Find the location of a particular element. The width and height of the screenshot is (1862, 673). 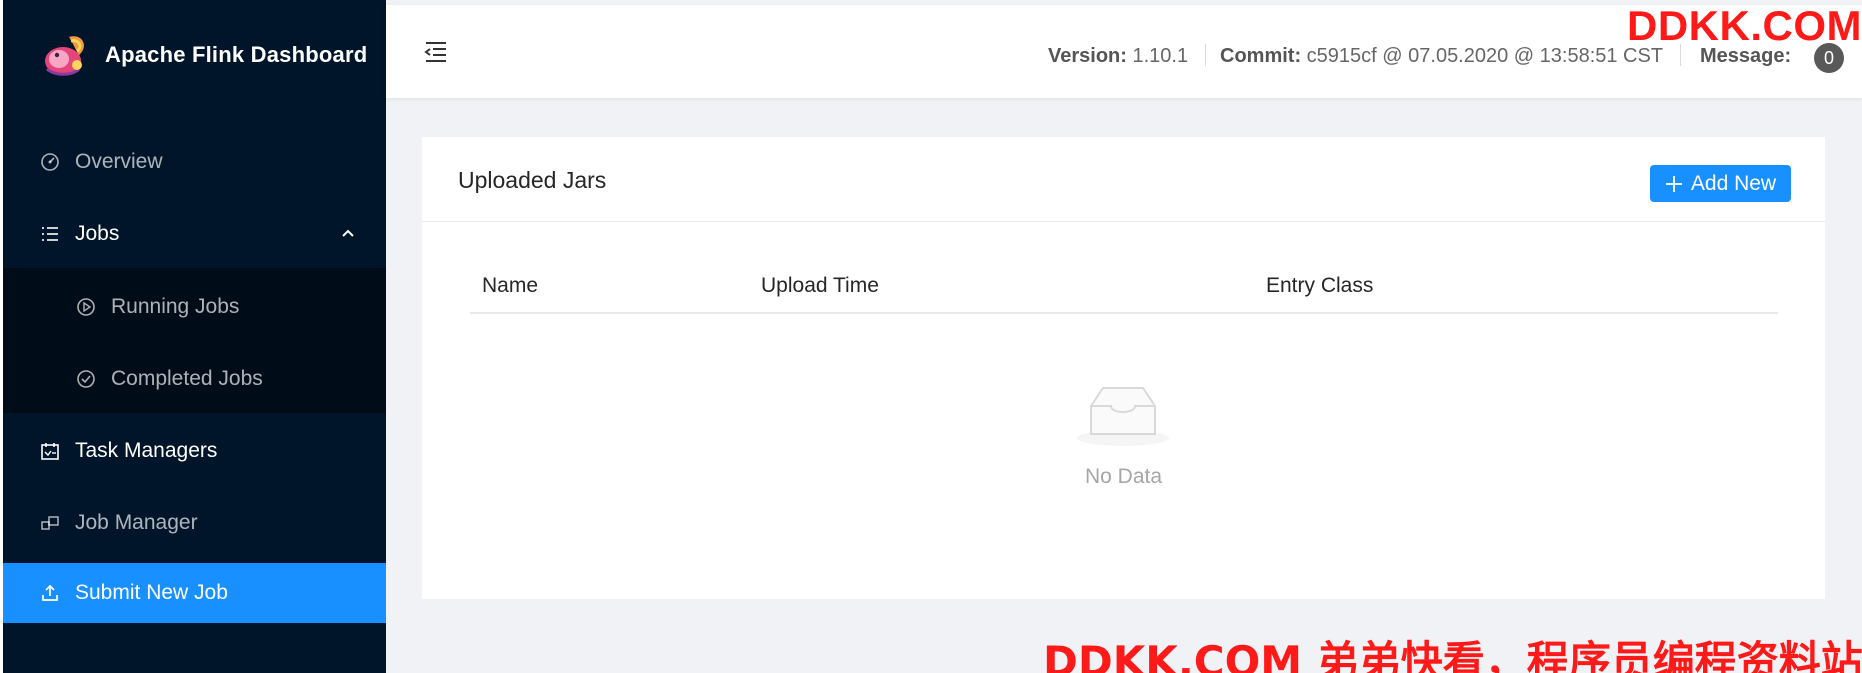

table-header-divider is located at coordinates (1124, 313).